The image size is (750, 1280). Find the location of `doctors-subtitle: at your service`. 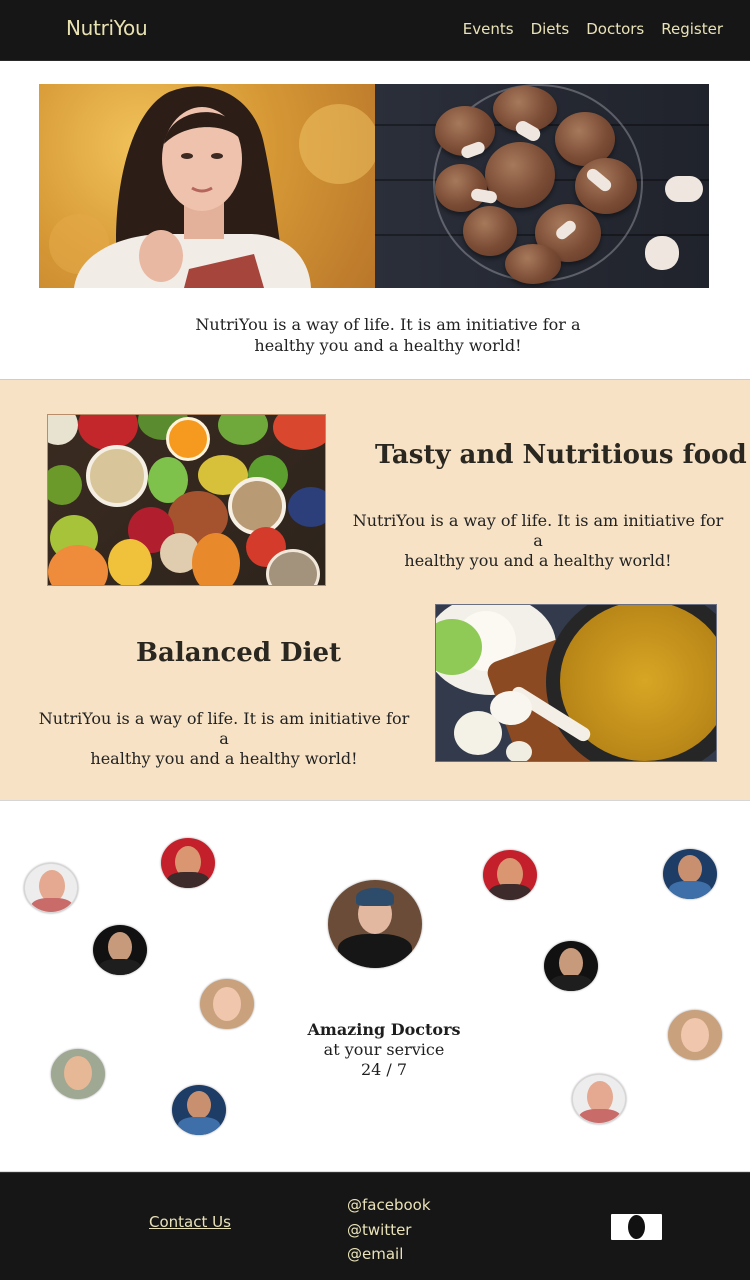

doctors-subtitle: at your service is located at coordinates (384, 1049).